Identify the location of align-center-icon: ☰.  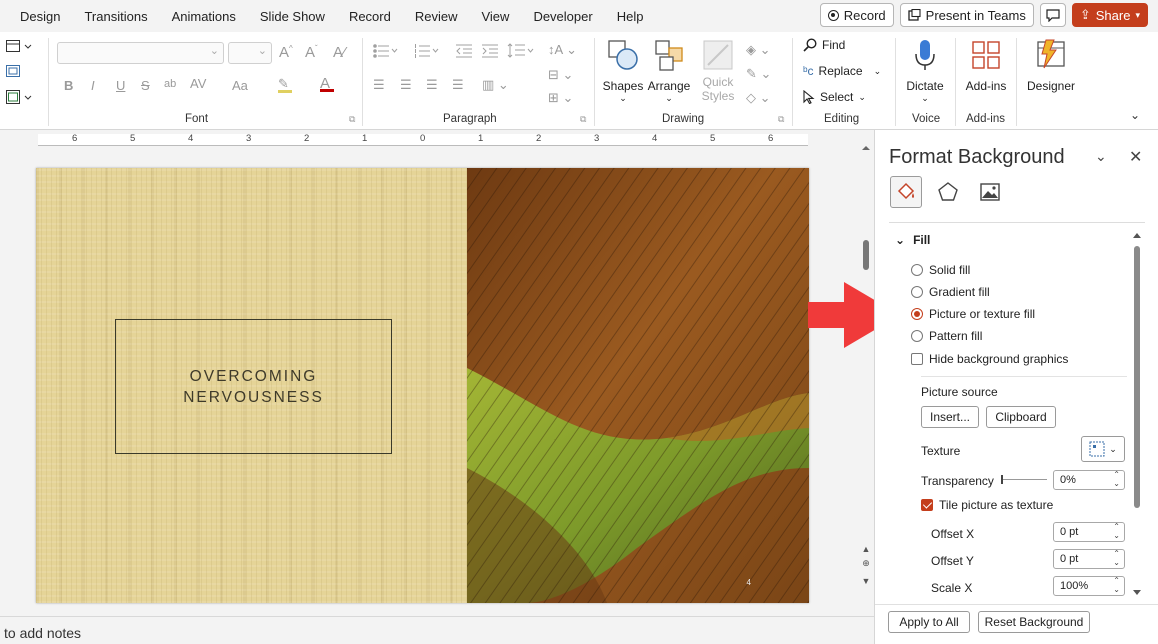
(406, 85).